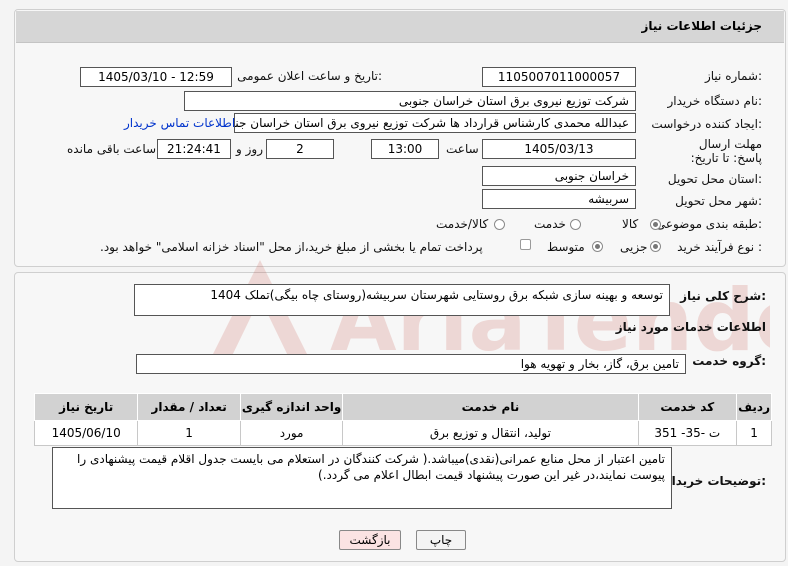 The image size is (788, 566). I want to click on buyer-org-field: شرکت توزیع نیروی برق استان خراسان جنوبی, so click(410, 101).